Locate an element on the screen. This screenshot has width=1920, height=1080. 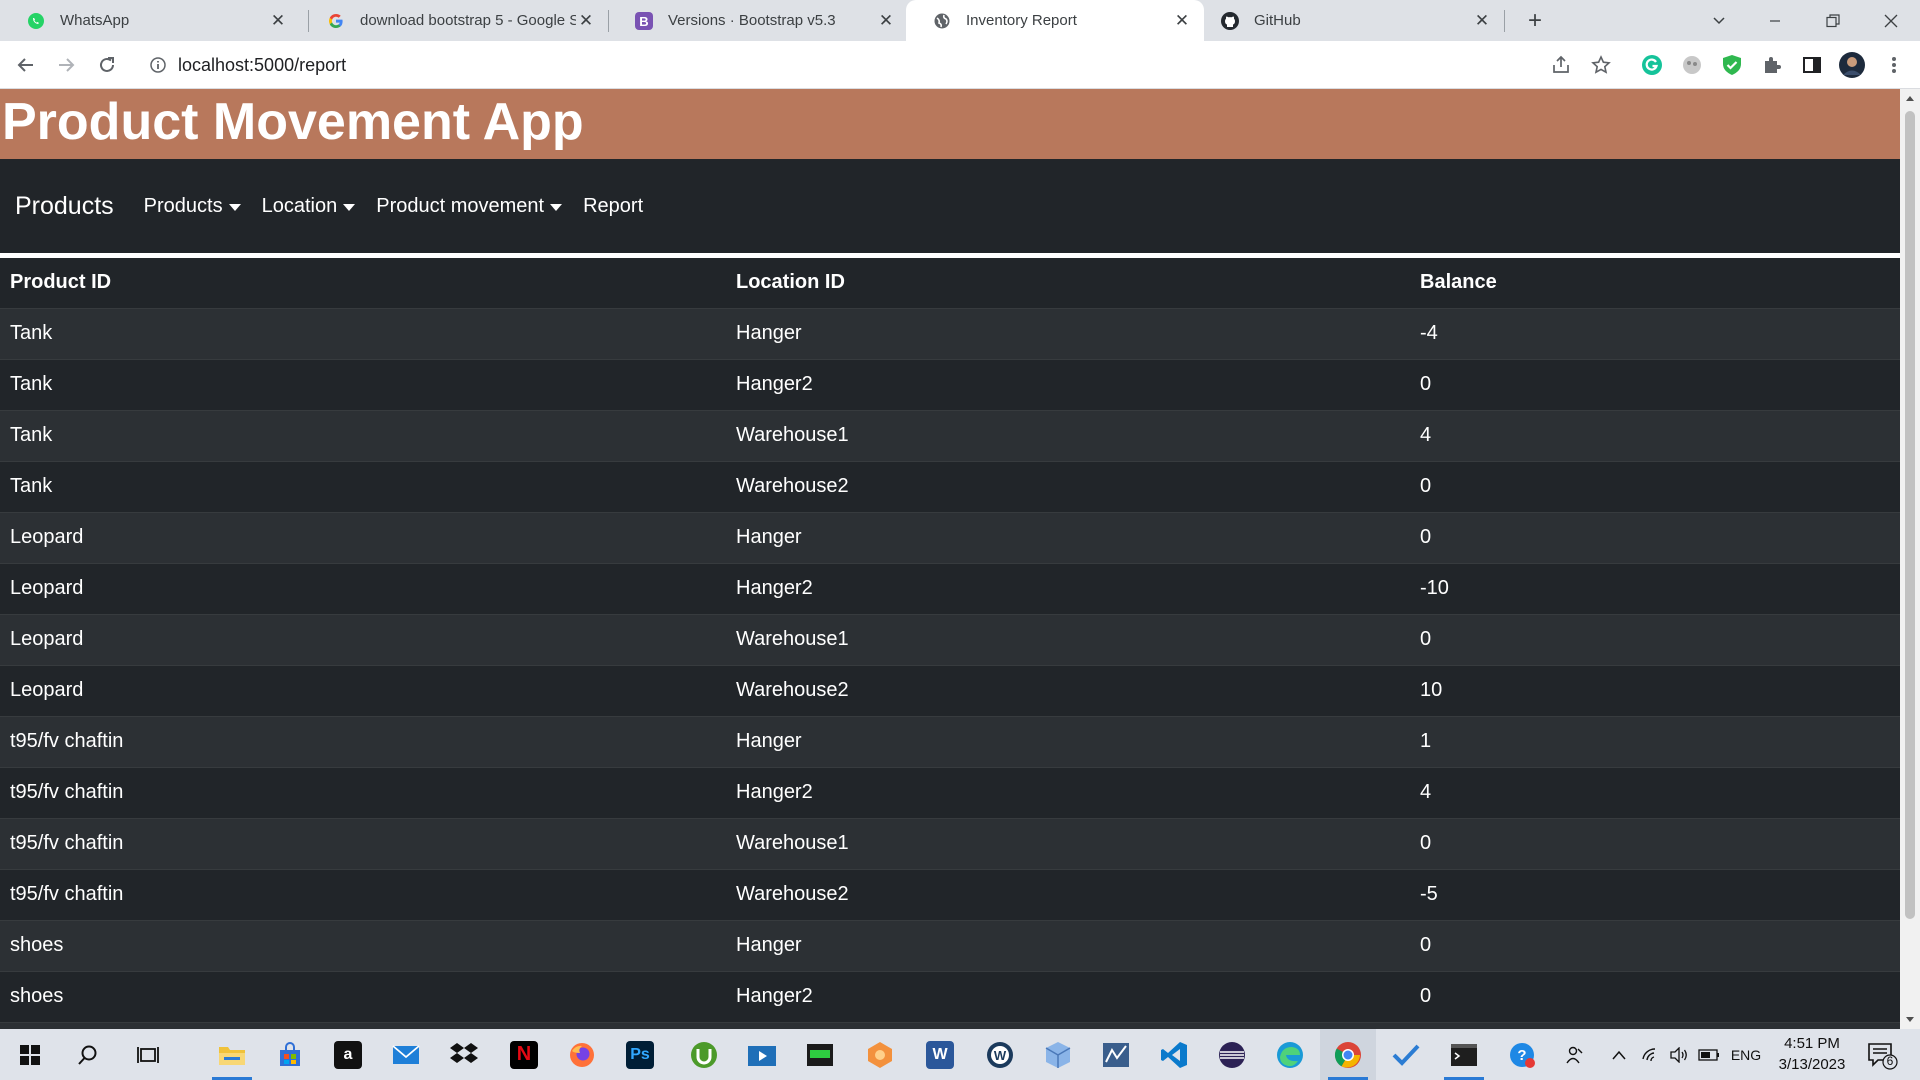
extension-icon is located at coordinates (1692, 65).